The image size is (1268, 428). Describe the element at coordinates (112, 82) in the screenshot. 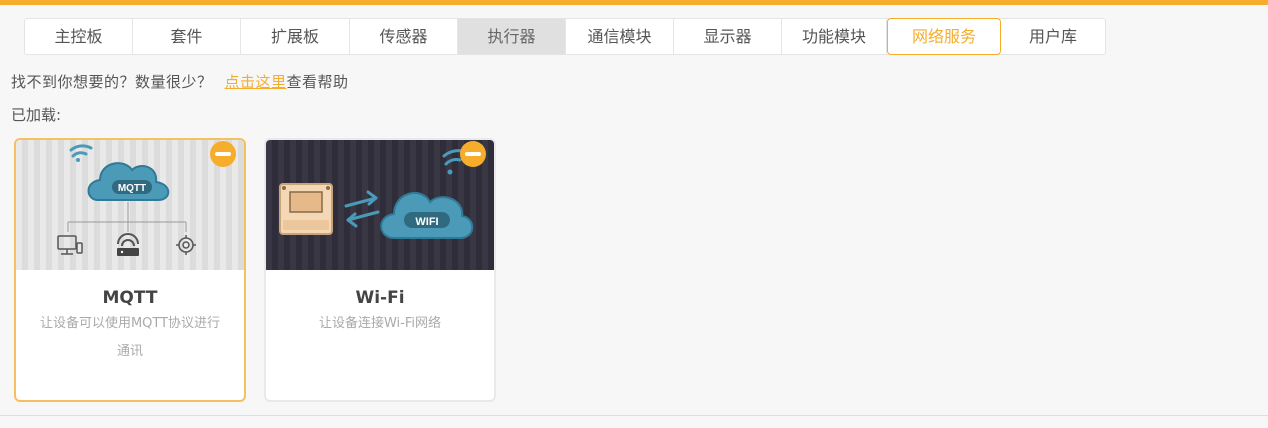

I see `help-prefix: 找不到你想要的？数量很少？` at that location.